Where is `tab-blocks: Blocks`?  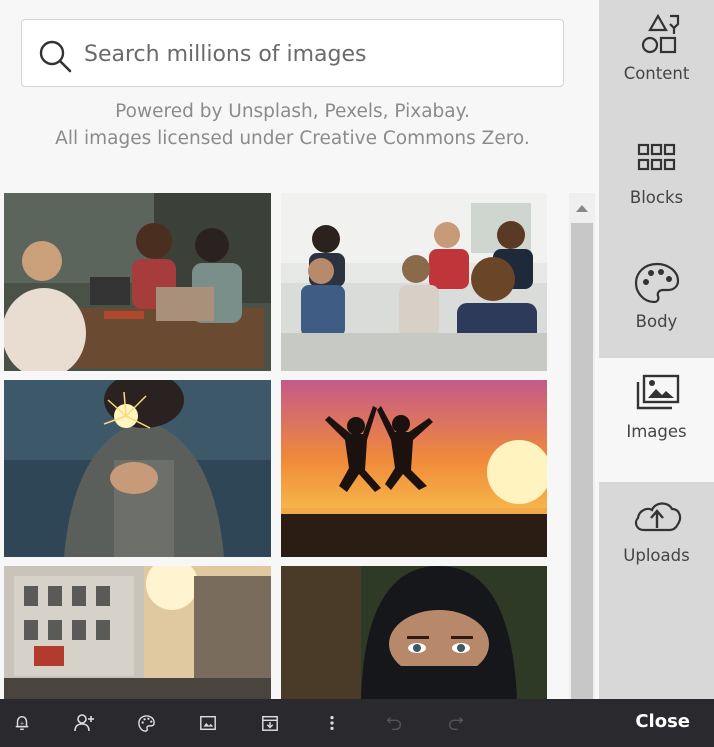
tab-blocks: Blocks is located at coordinates (656, 186).